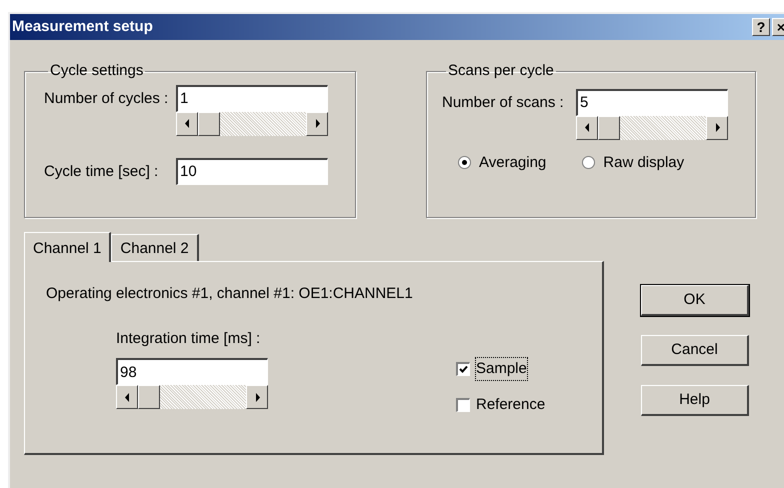 This screenshot has width=784, height=488. What do you see at coordinates (192, 371) in the screenshot?
I see `input-field: 98` at bounding box center [192, 371].